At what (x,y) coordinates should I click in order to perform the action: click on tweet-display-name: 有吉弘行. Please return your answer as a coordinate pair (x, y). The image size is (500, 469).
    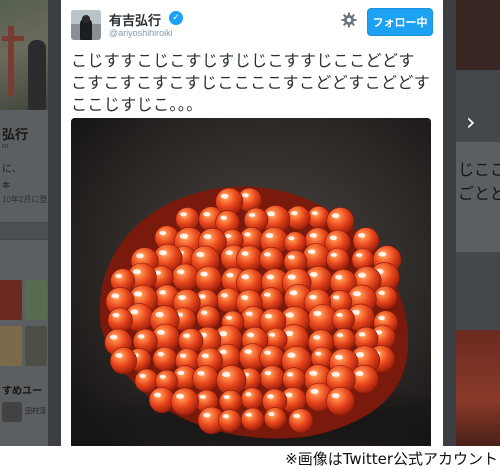
    Looking at the image, I should click on (135, 19).